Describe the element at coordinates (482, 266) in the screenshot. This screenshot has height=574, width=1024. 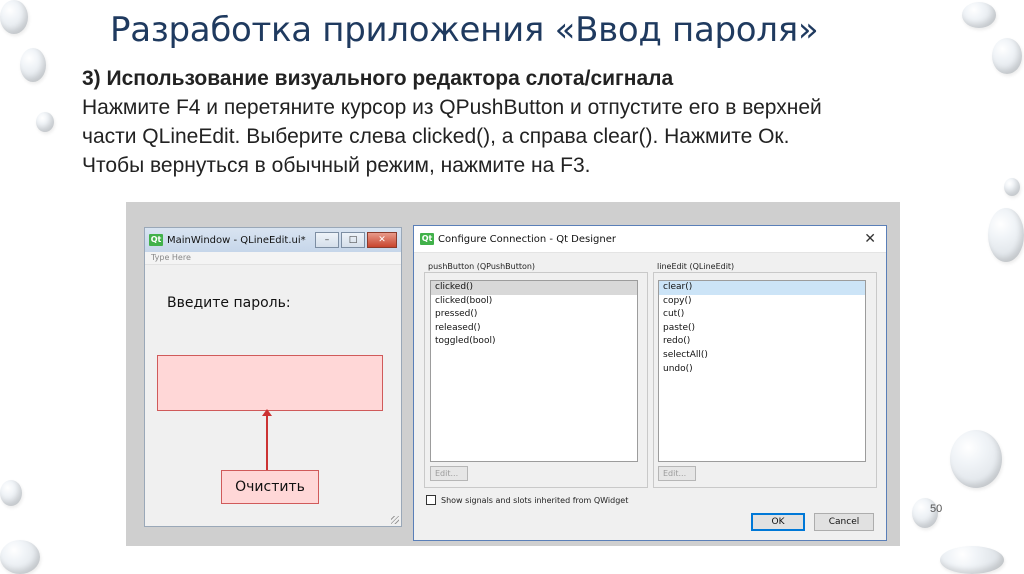
I see `signal-group-label: pushButton (QPushButton)` at that location.